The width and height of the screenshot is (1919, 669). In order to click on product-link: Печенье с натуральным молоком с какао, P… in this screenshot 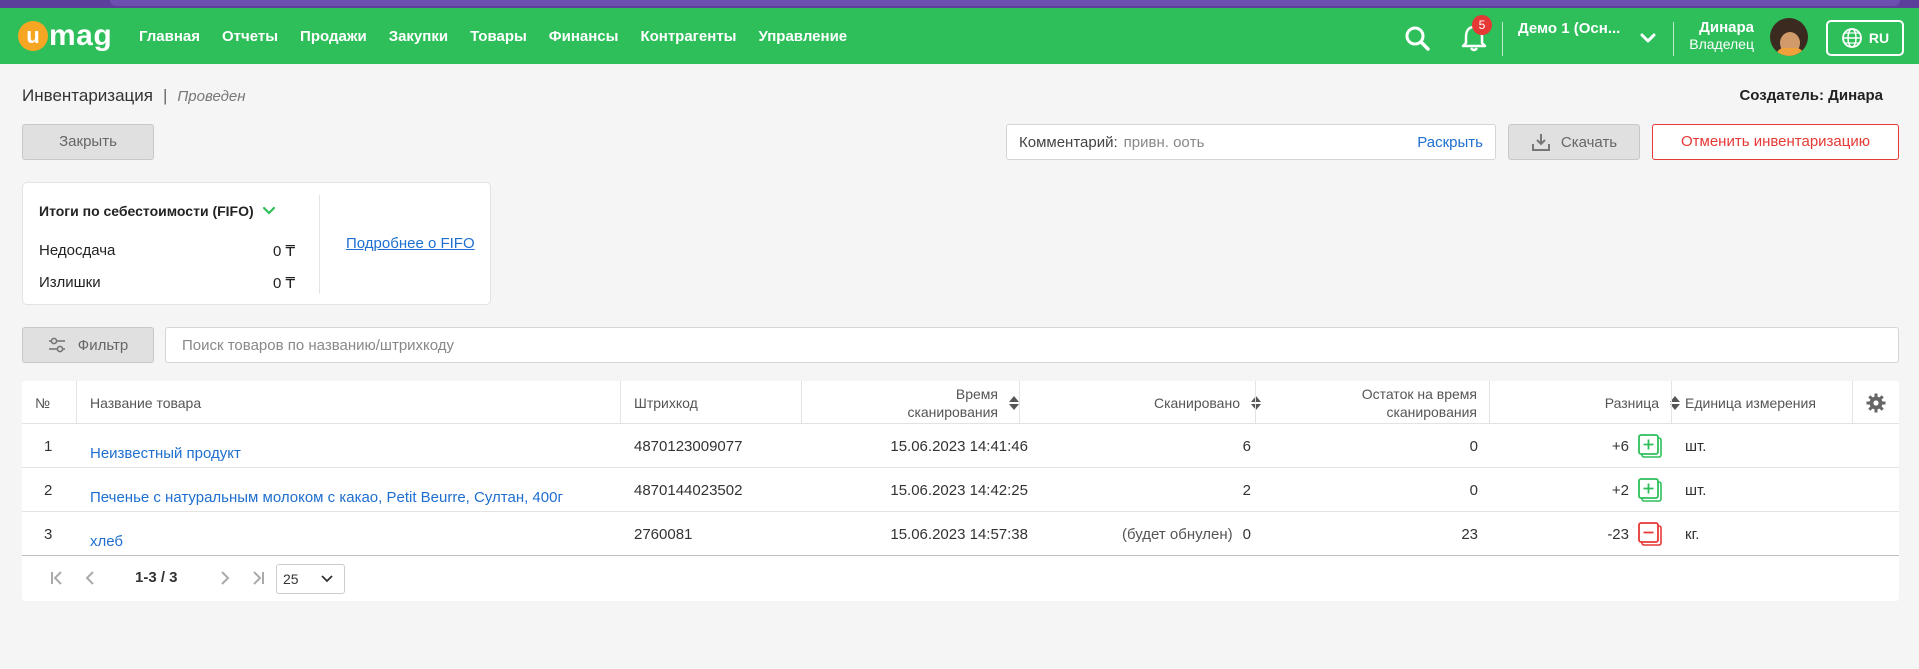, I will do `click(326, 490)`.